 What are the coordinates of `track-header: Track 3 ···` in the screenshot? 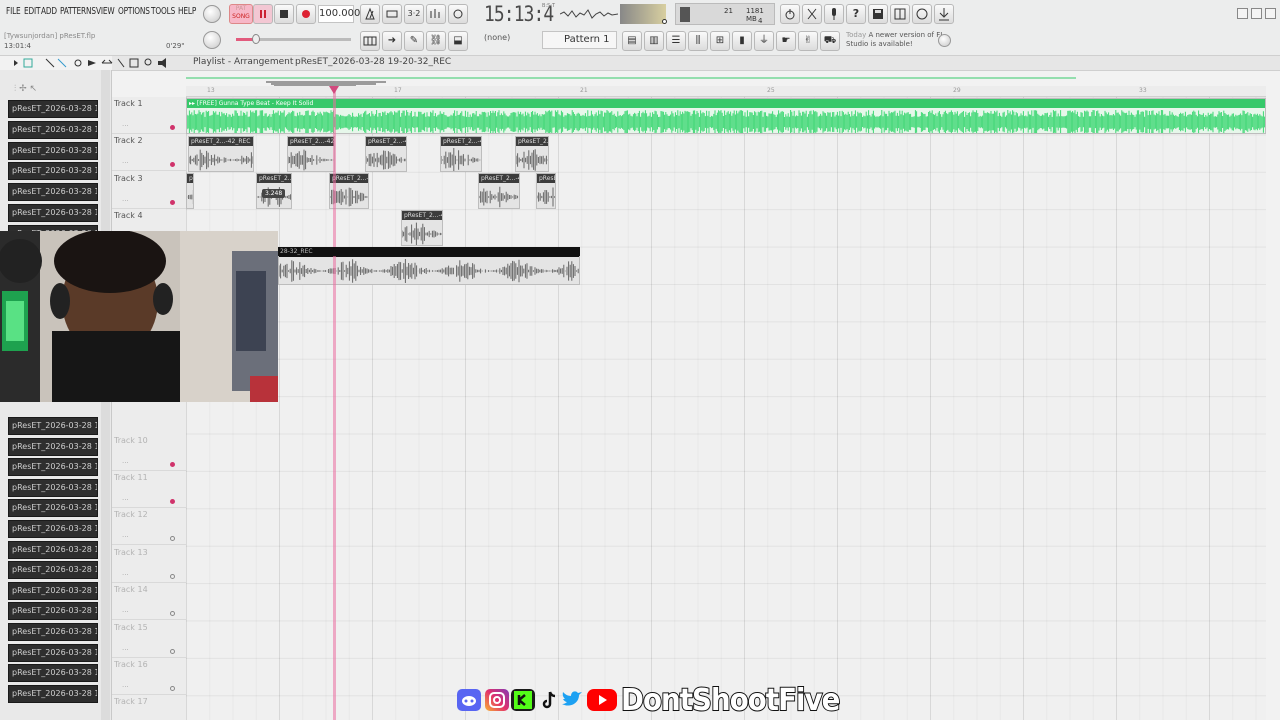 It's located at (149, 190).